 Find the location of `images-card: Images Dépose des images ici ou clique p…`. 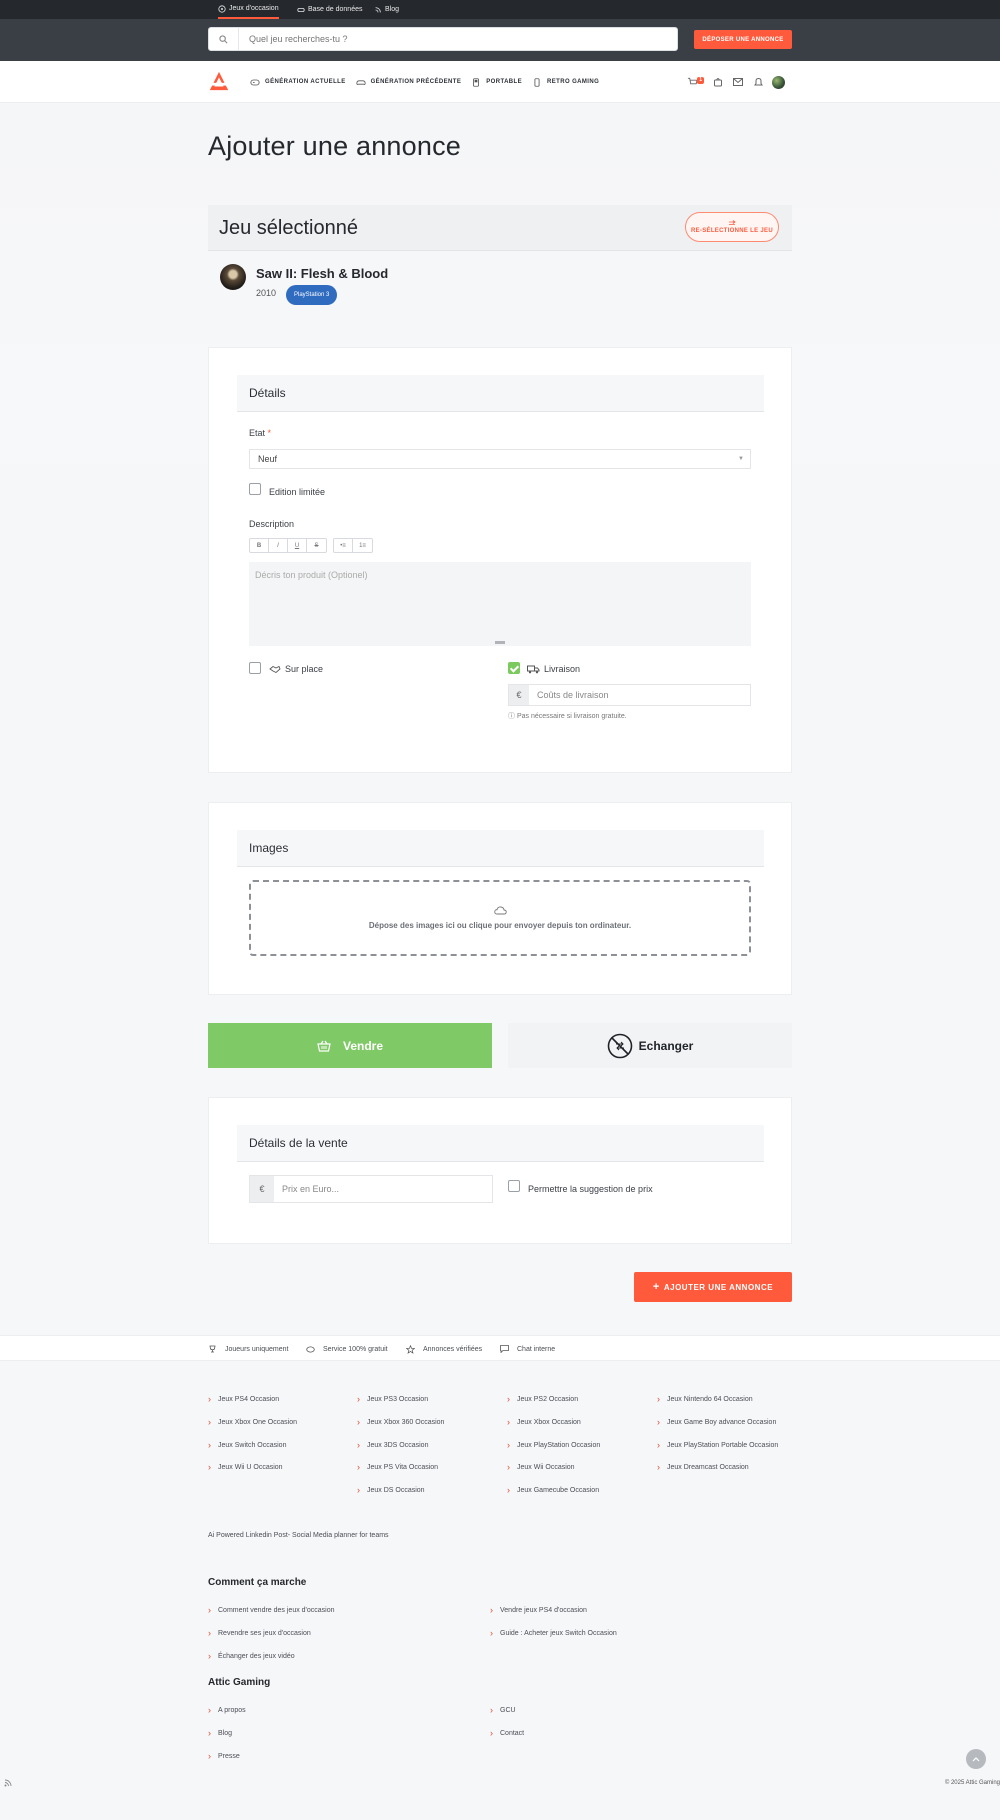

images-card: Images Dépose des images ici ou clique p… is located at coordinates (500, 898).